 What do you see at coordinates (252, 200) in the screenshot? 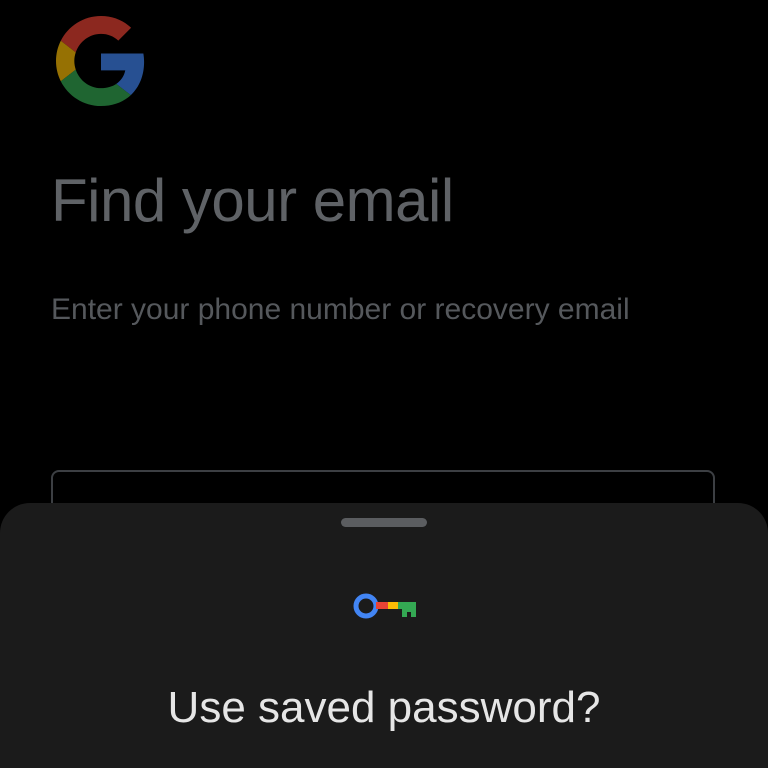
I see `page-title: Find your email` at bounding box center [252, 200].